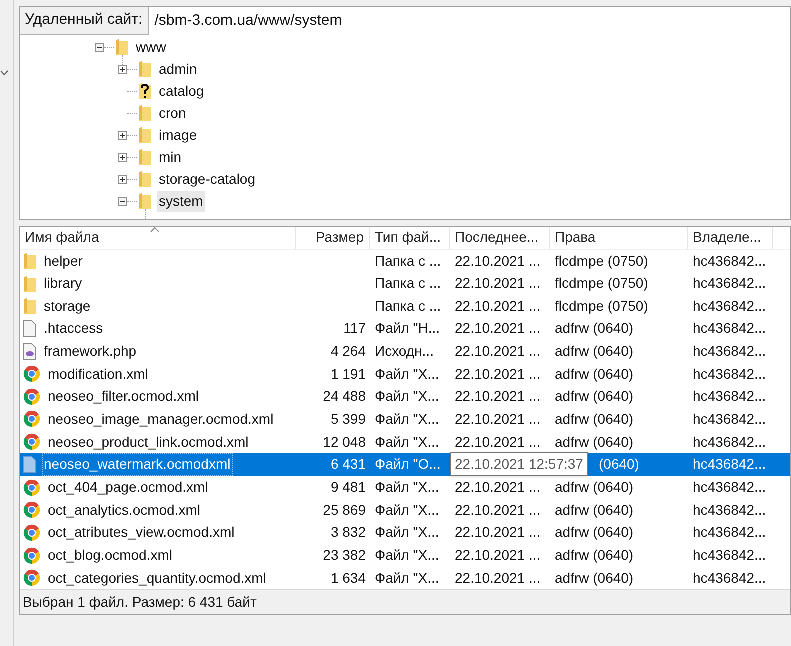  What do you see at coordinates (178, 135) in the screenshot?
I see `tree-item: image` at bounding box center [178, 135].